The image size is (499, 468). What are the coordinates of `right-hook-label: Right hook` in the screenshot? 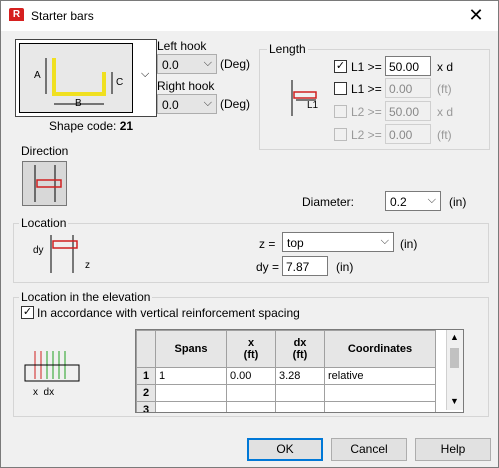 It's located at (186, 86).